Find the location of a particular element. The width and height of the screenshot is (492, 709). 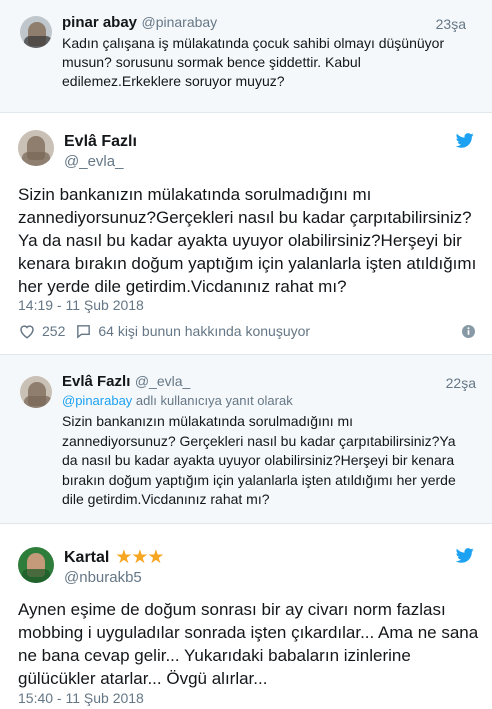

reply-to-link: @pinarabay is located at coordinates (97, 400).